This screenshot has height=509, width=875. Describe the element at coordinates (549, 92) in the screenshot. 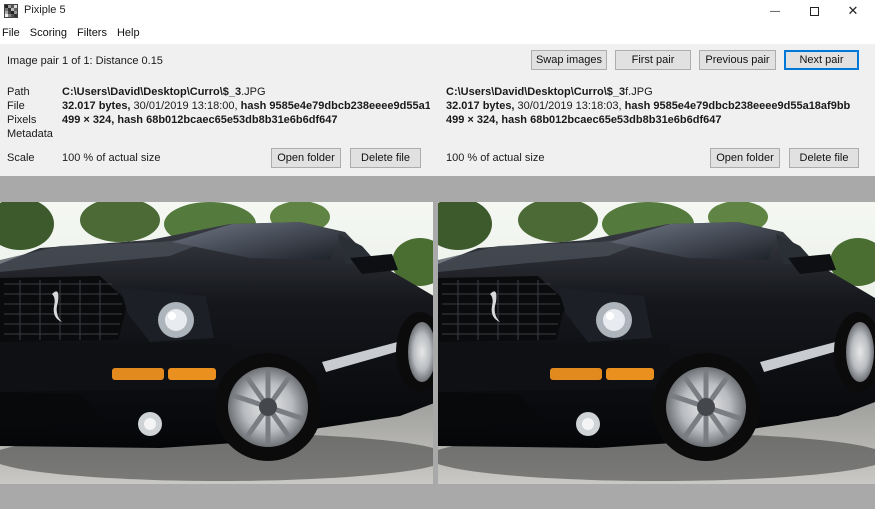

I see `right-path-value: C:\Users\David\Desktop\Curro\$_3f.JPG` at that location.